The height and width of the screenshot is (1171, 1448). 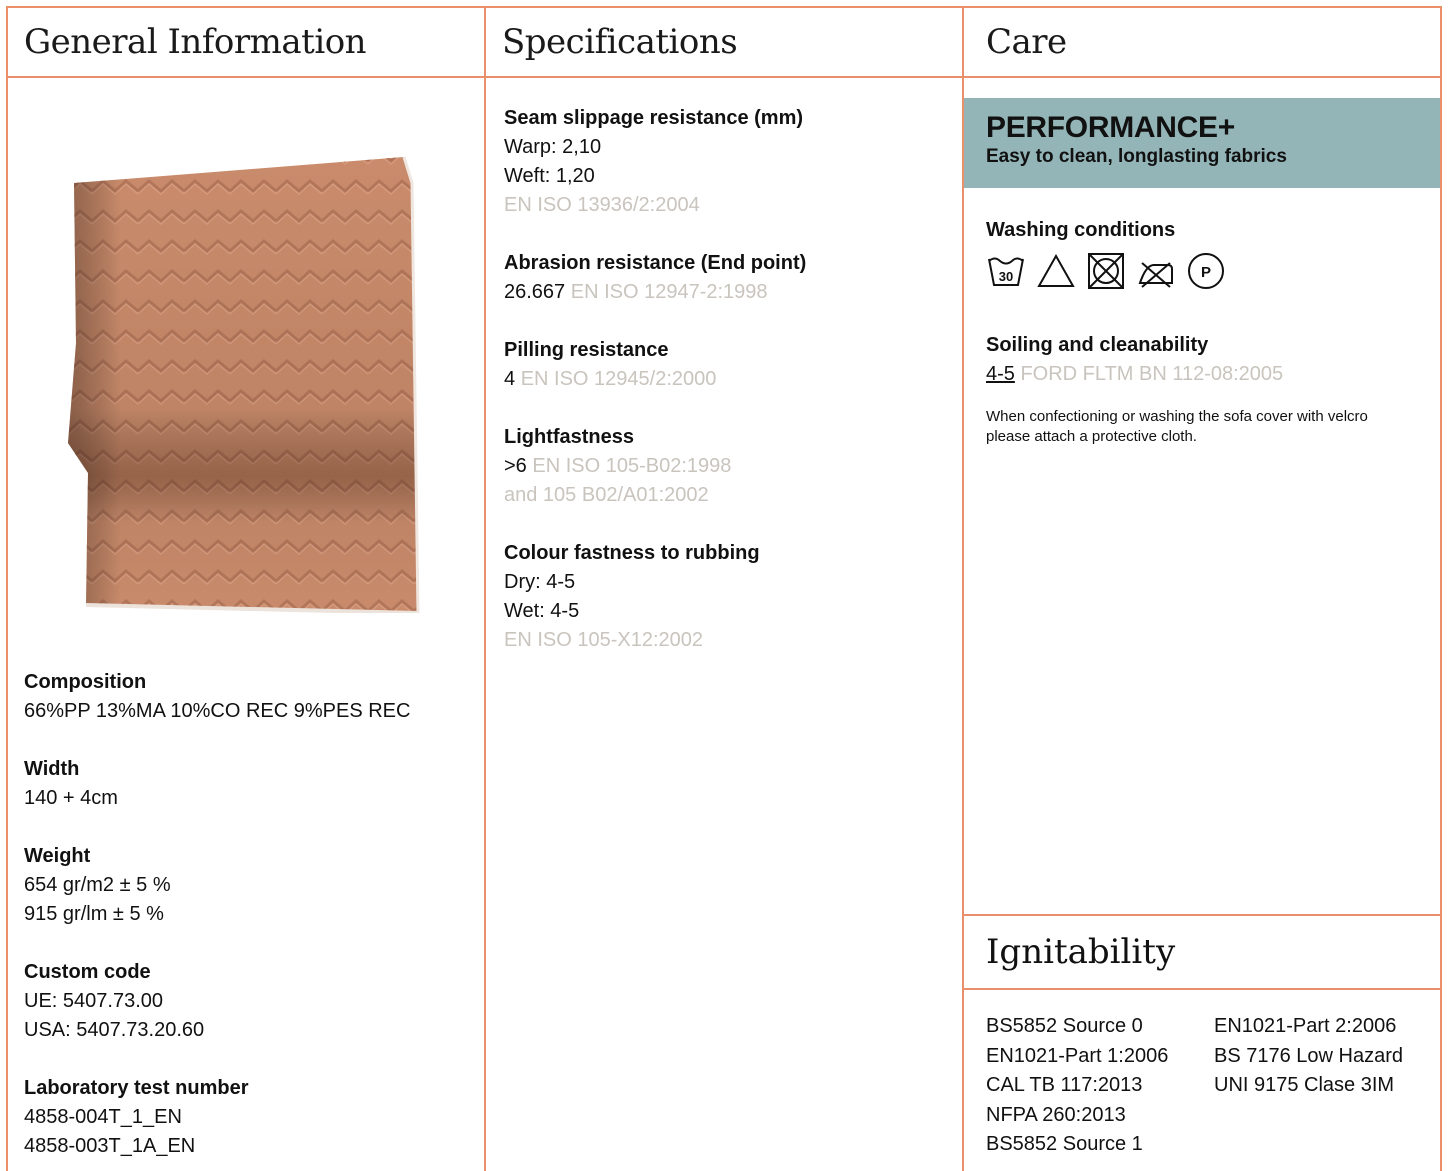 I want to click on seam-standard: EN ISO 13936/2:2004, so click(x=602, y=205).